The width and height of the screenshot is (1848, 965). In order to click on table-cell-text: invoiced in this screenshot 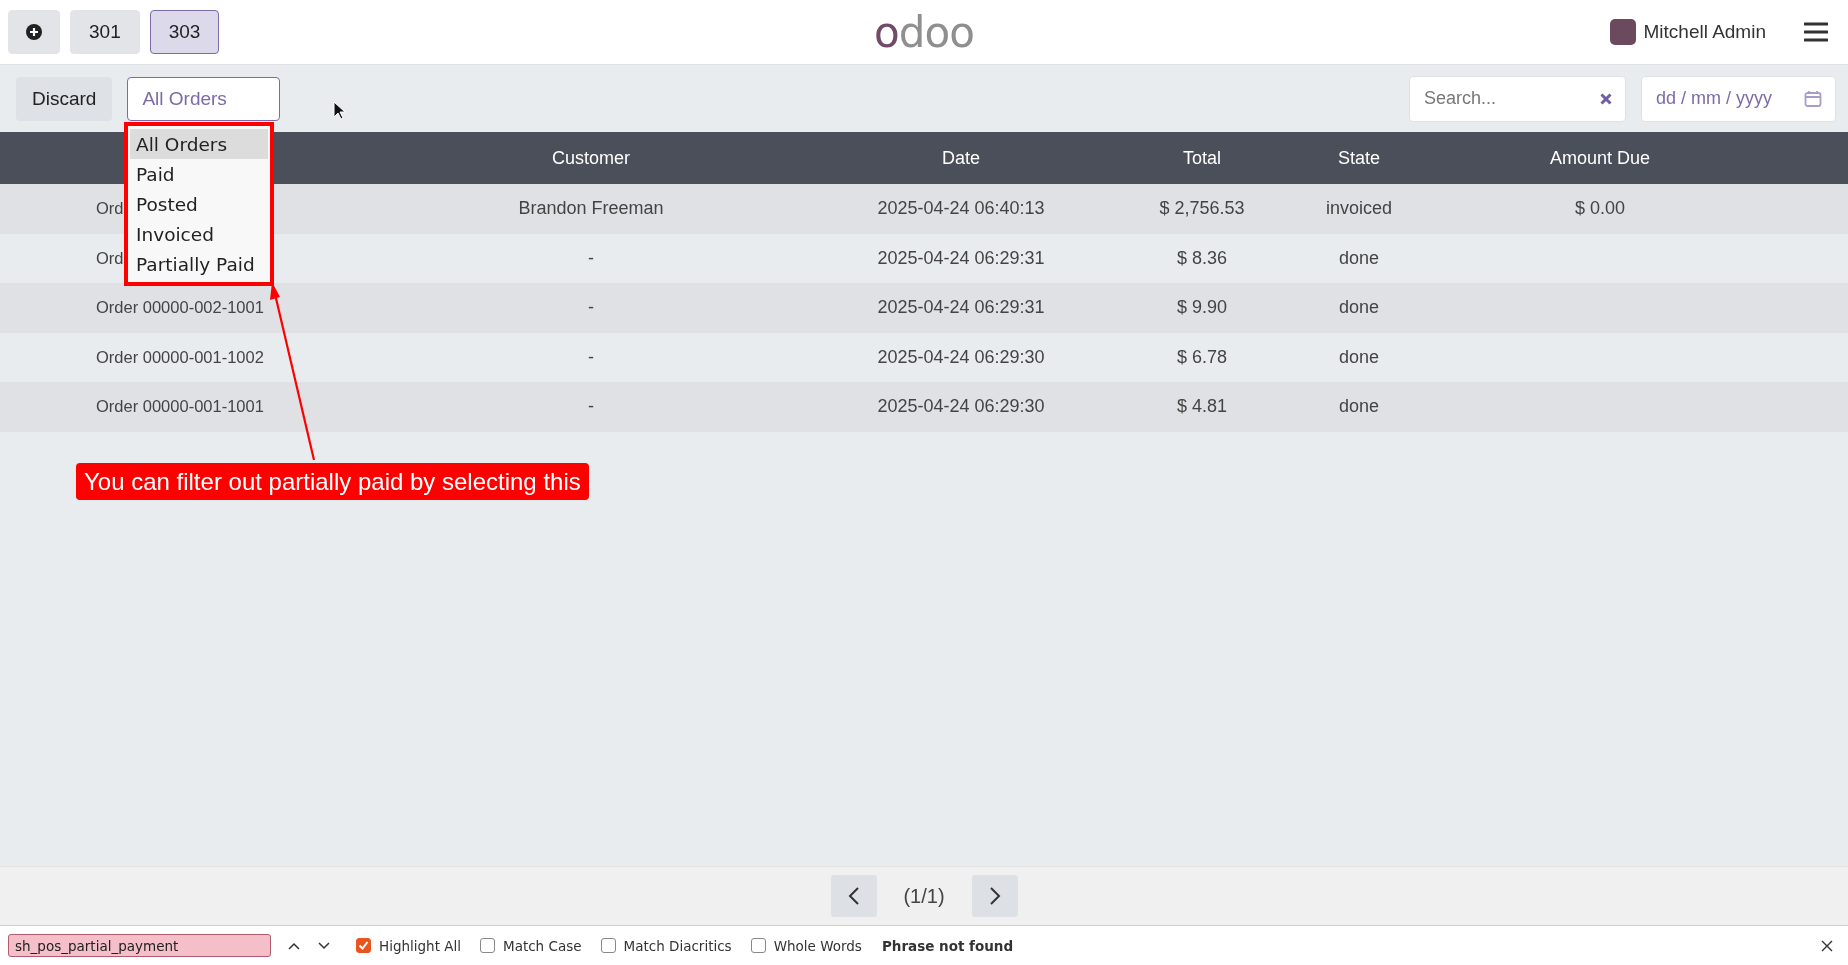, I will do `click(1358, 209)`.